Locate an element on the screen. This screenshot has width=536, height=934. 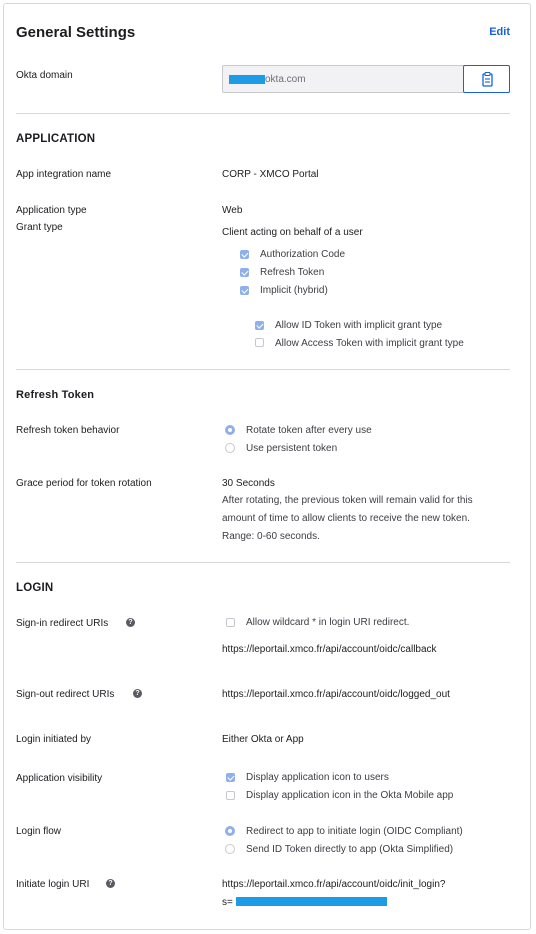
authorization-code-label: Authorization Code is located at coordinates (303, 254).